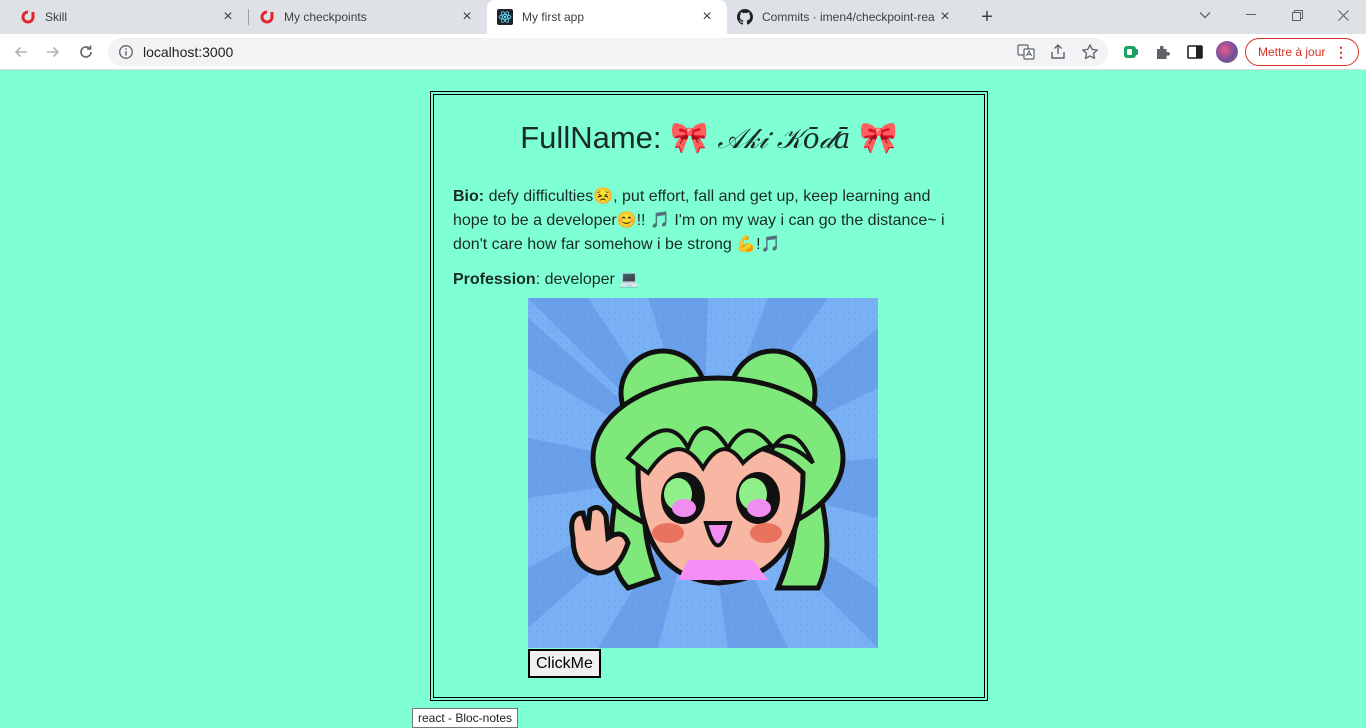  I want to click on profession-paragraph: Profession: developer 💻, so click(546, 280).